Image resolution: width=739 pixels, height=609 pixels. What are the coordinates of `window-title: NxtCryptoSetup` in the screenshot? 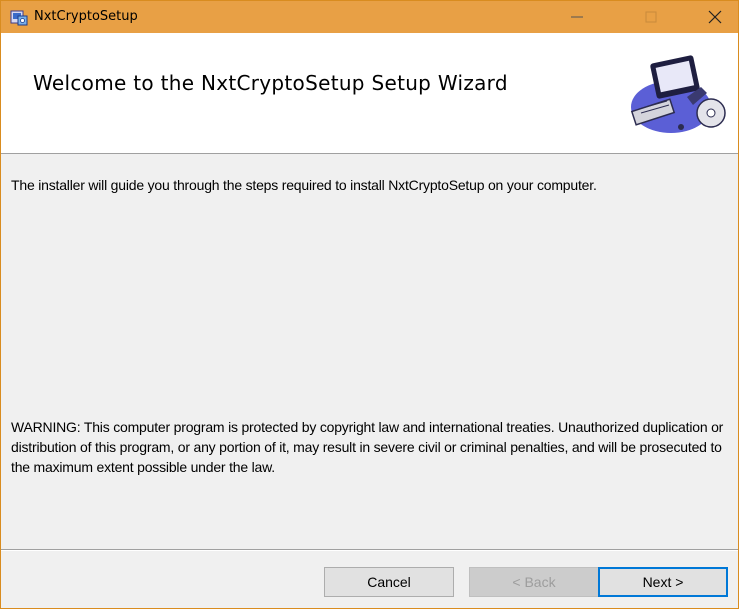 It's located at (86, 16).